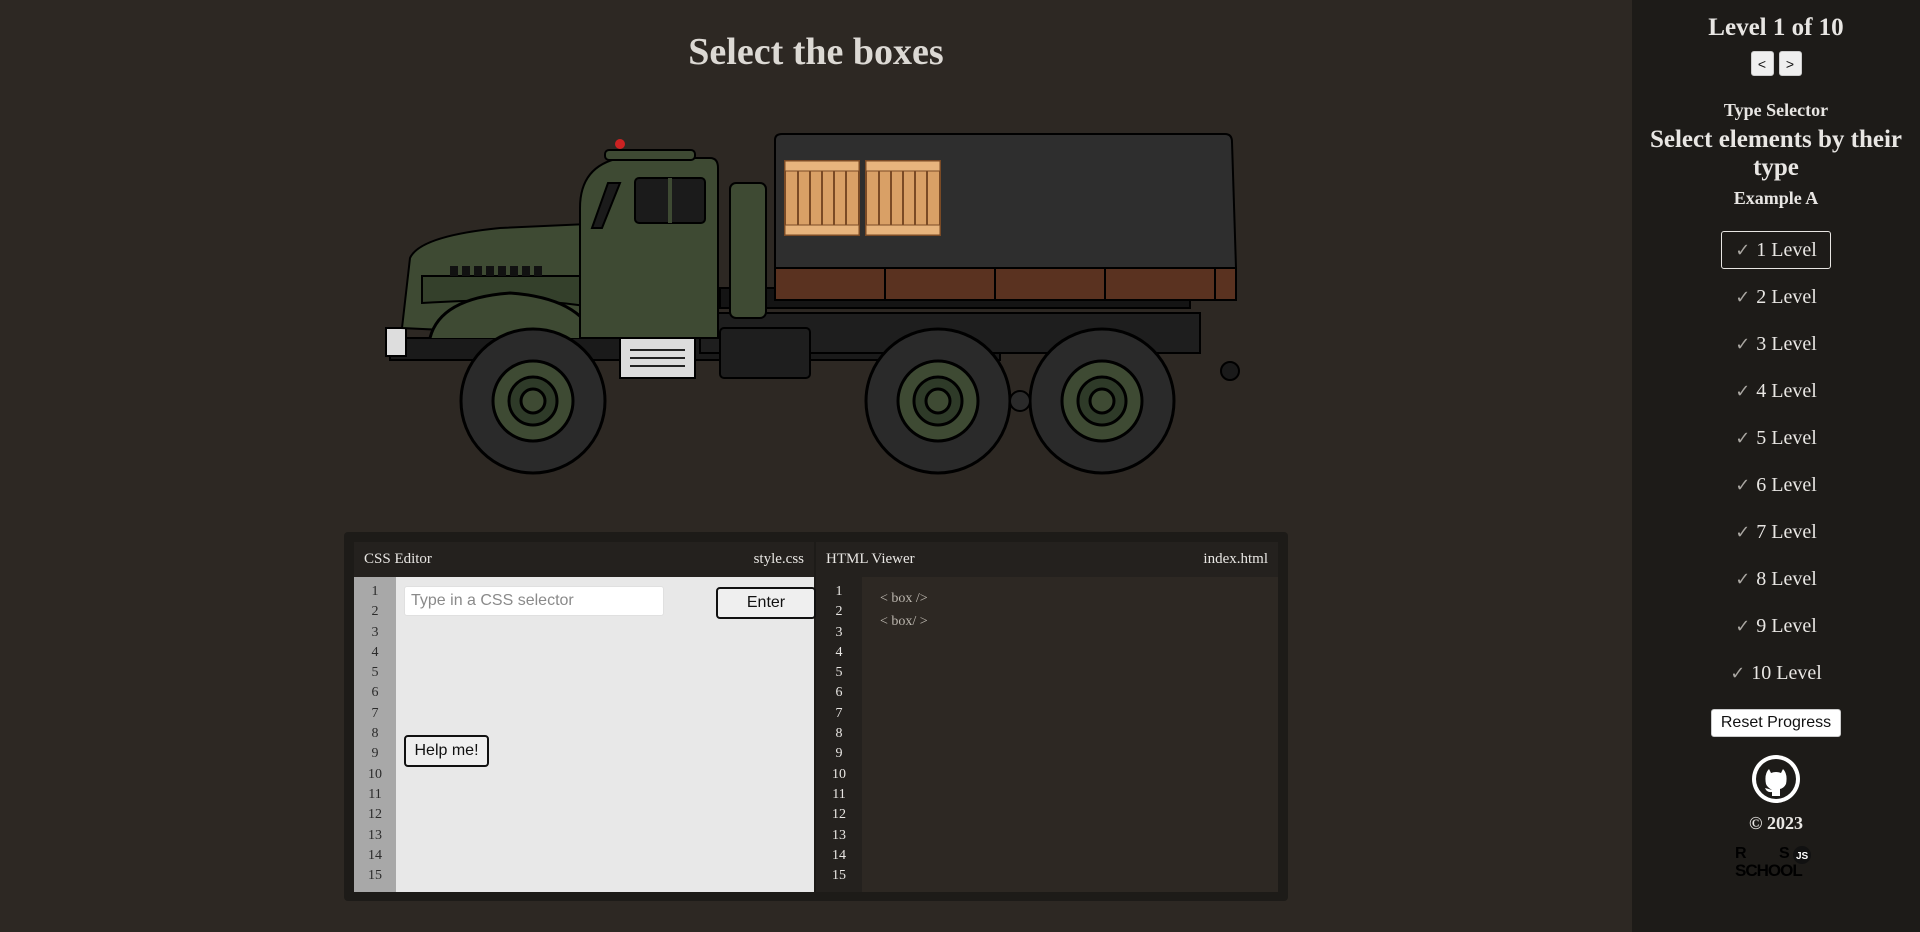 The image size is (1920, 932). I want to click on wheel-middle, so click(938, 401).